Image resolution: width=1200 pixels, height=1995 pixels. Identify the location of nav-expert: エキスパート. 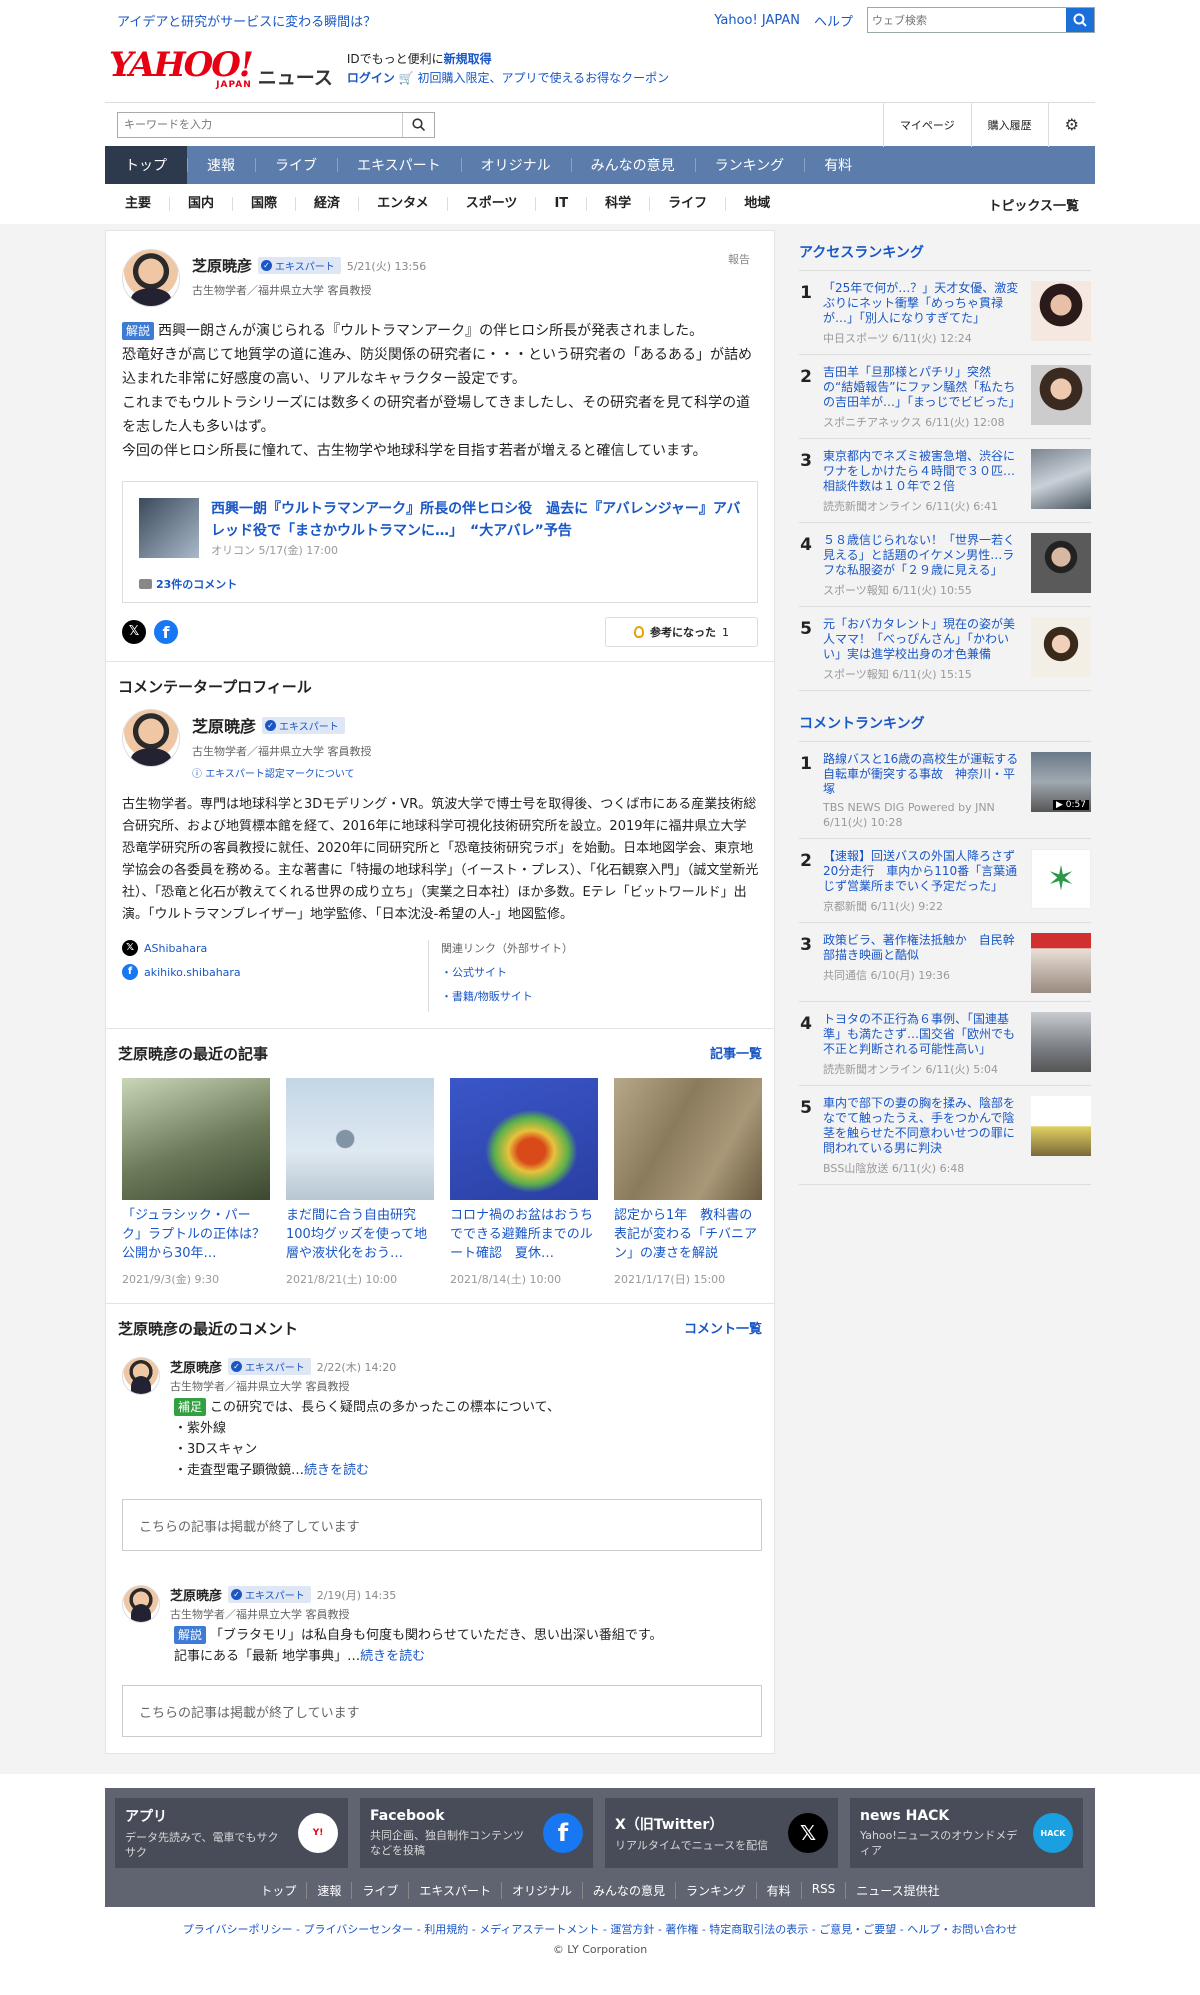
(399, 165).